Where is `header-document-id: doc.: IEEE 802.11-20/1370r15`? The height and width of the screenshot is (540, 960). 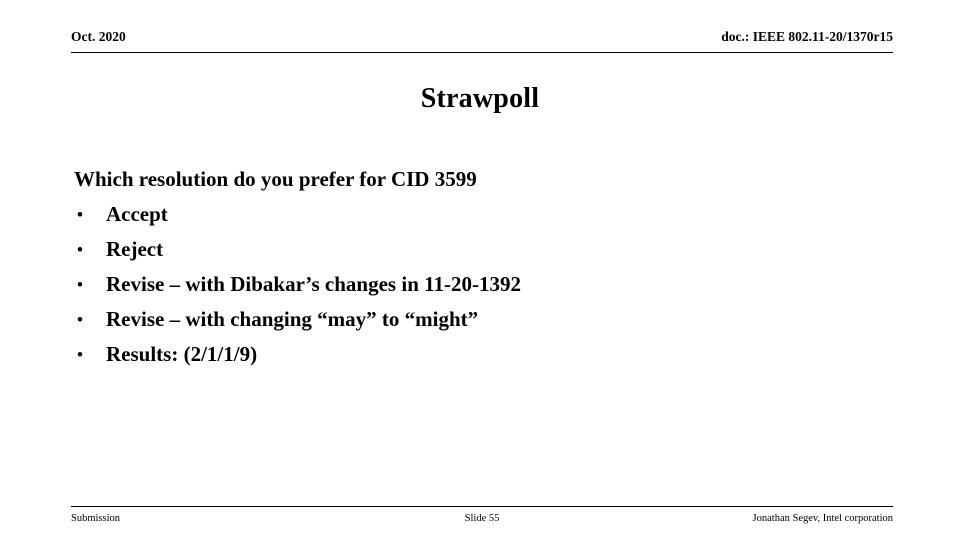 header-document-id: doc.: IEEE 802.11-20/1370r15 is located at coordinates (807, 36).